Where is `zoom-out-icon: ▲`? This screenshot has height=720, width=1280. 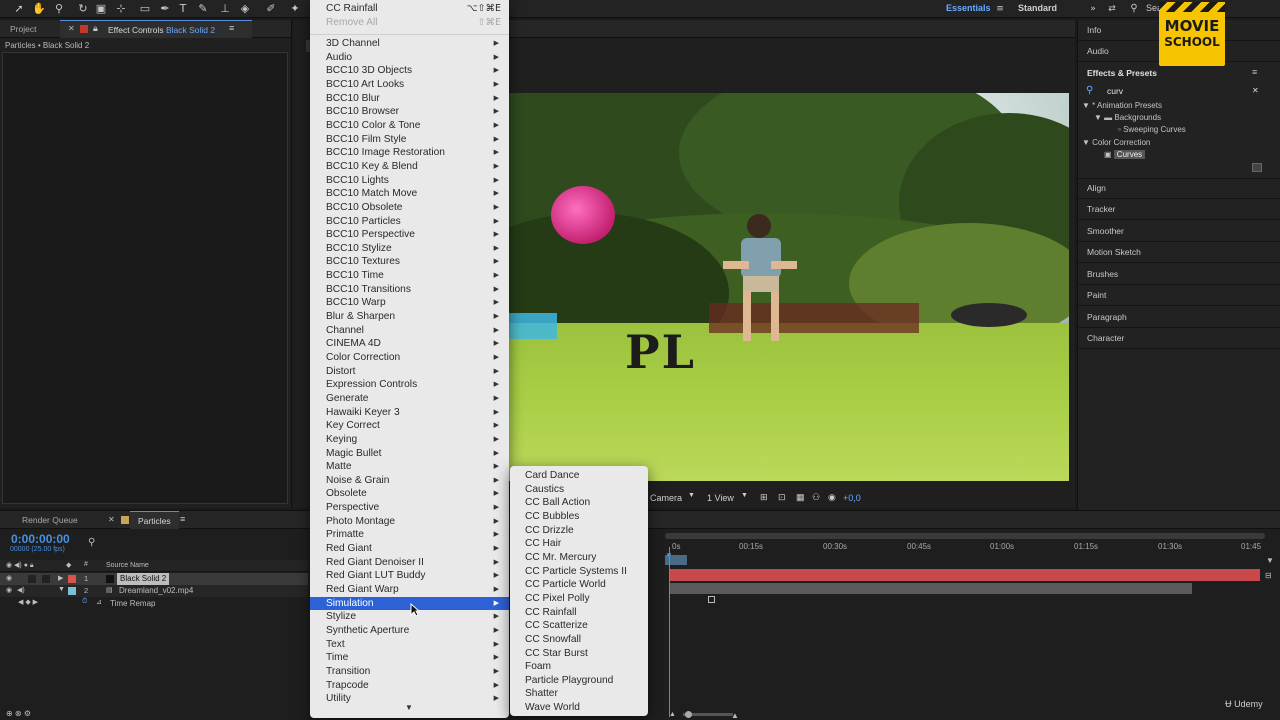
zoom-out-icon: ▲ is located at coordinates (672, 714).